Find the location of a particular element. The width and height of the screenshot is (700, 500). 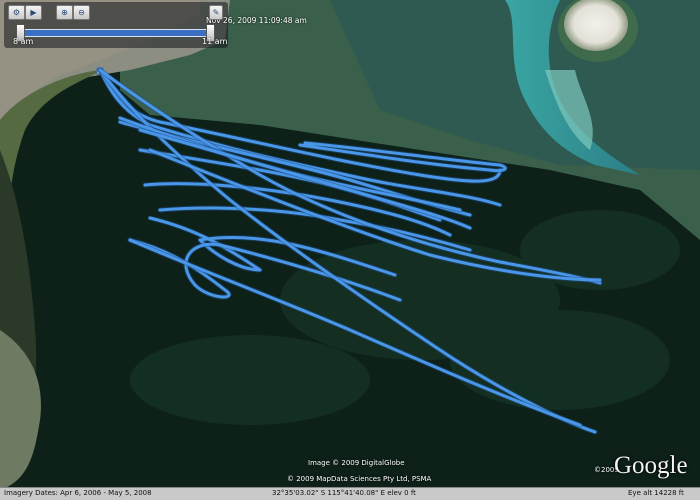

imagery-dates: Imagery Dates: Apr 6, 2006 - May 5, 2008 is located at coordinates (78, 493).